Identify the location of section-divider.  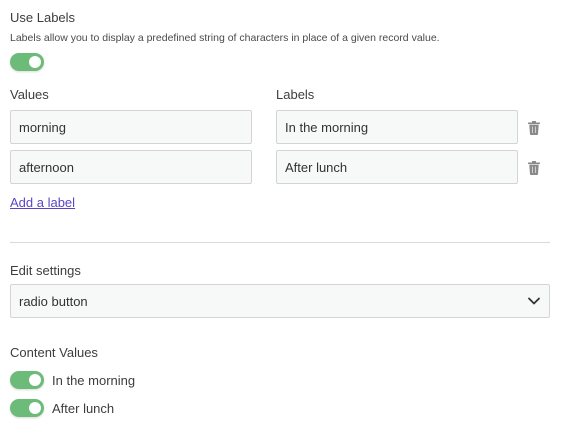
(280, 242).